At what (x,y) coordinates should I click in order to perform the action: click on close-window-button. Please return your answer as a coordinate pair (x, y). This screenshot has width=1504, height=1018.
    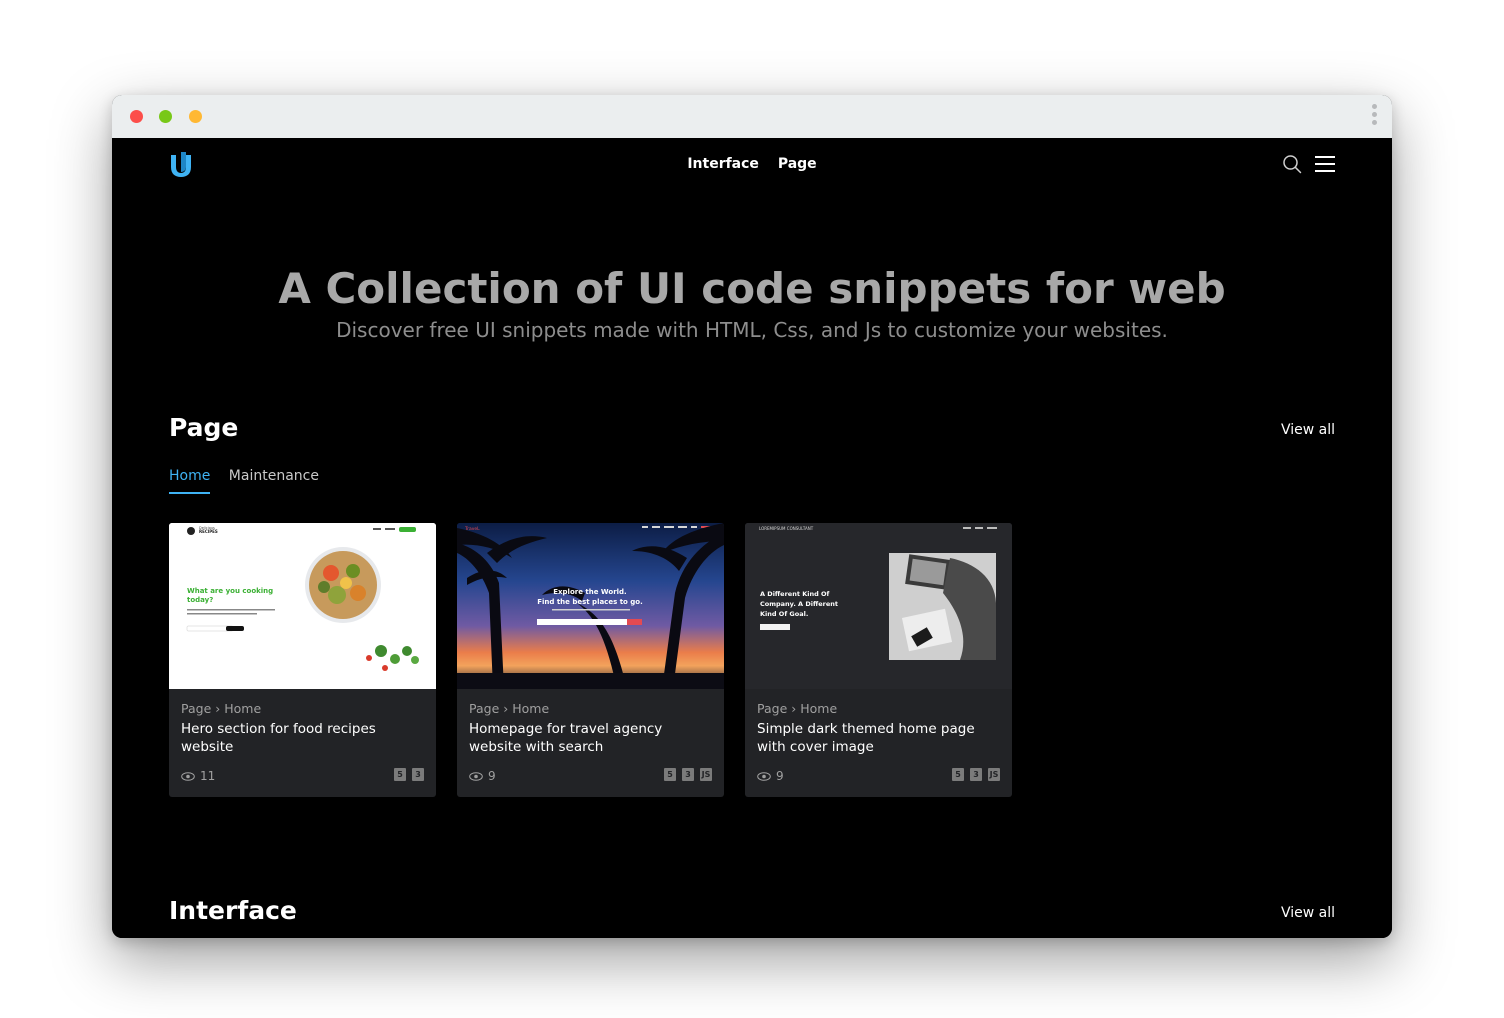
    Looking at the image, I should click on (136, 116).